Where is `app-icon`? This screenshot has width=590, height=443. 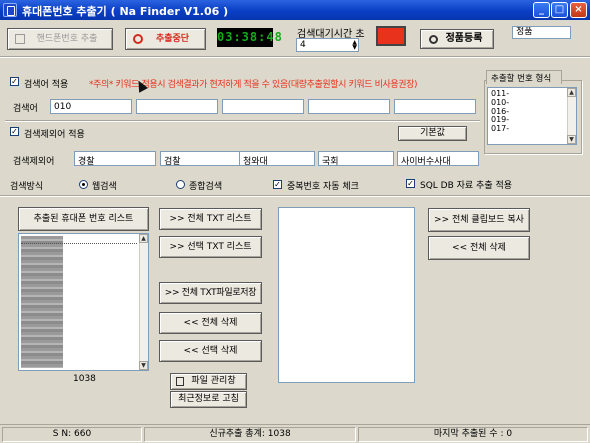
app-icon is located at coordinates (10, 10).